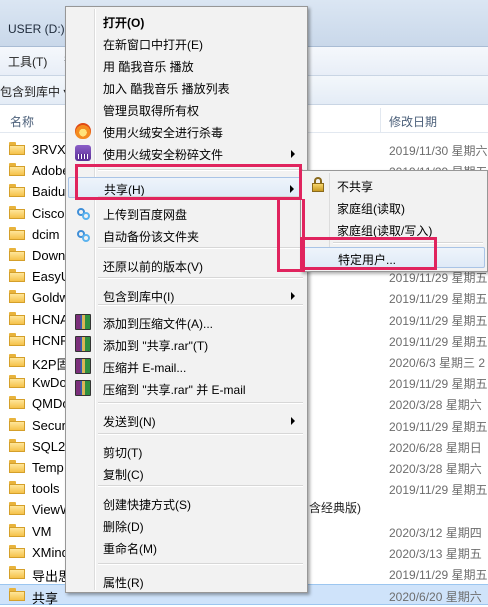 Image resolution: width=488 pixels, height=607 pixels. What do you see at coordinates (50, 340) in the screenshot?
I see `file-name: HCNP` at bounding box center [50, 340].